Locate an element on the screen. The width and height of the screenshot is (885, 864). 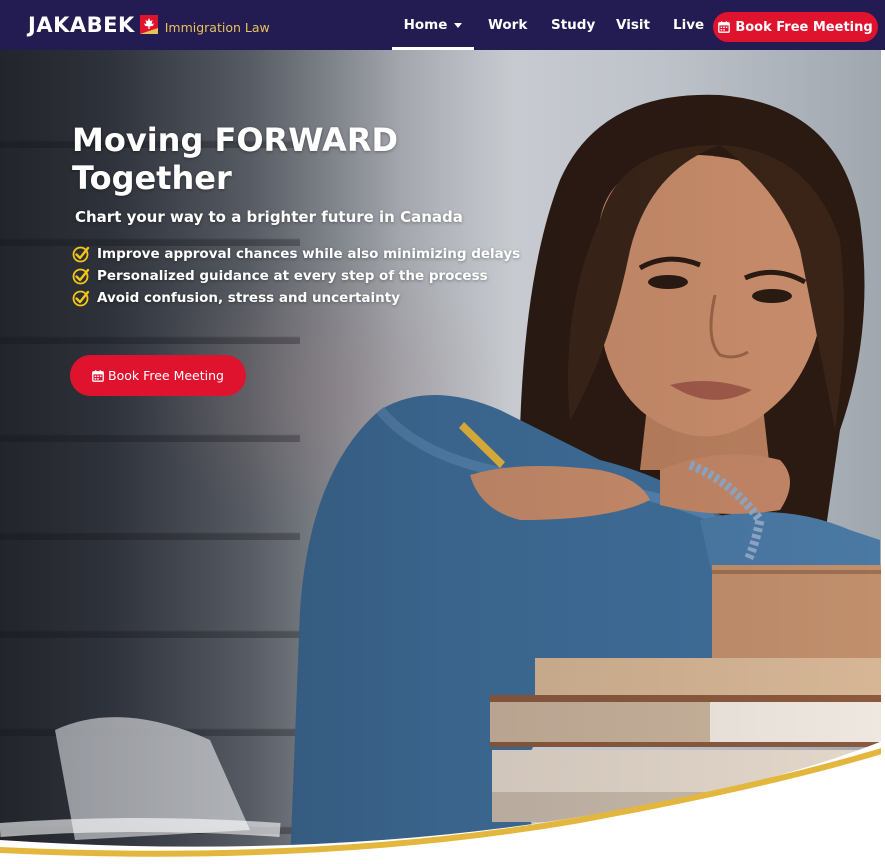
hero-title: Moving FORWARD Together is located at coordinates (252, 159).